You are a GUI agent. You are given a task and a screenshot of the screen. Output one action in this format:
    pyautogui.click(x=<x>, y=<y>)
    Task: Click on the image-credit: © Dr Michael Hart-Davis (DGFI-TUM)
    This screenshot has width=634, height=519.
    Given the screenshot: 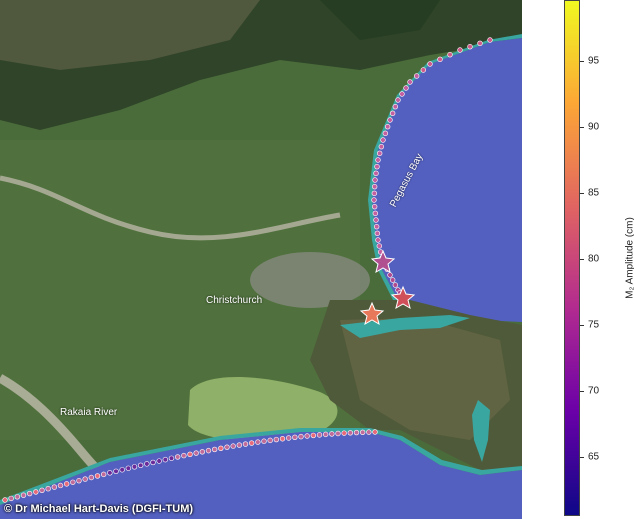 What is the action you would take?
    pyautogui.click(x=99, y=509)
    